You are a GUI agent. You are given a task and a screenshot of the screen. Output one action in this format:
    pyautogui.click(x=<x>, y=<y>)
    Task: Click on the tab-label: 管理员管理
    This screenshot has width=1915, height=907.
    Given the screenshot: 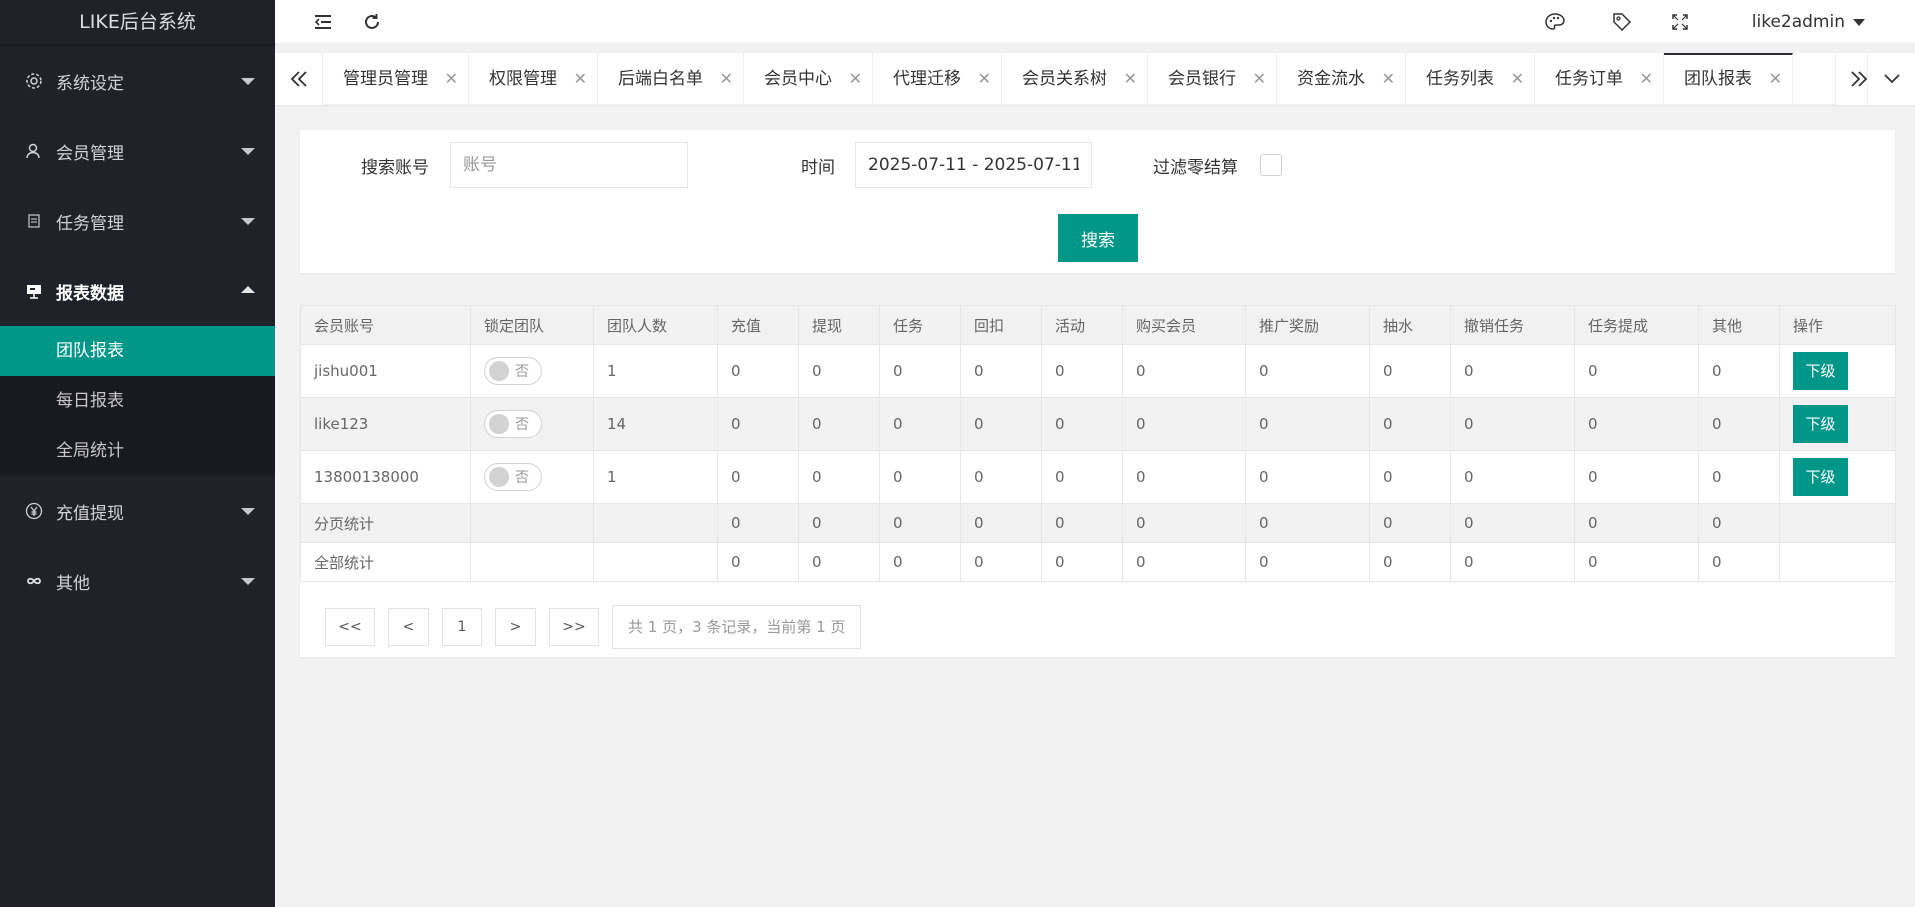 What is the action you would take?
    pyautogui.click(x=385, y=79)
    